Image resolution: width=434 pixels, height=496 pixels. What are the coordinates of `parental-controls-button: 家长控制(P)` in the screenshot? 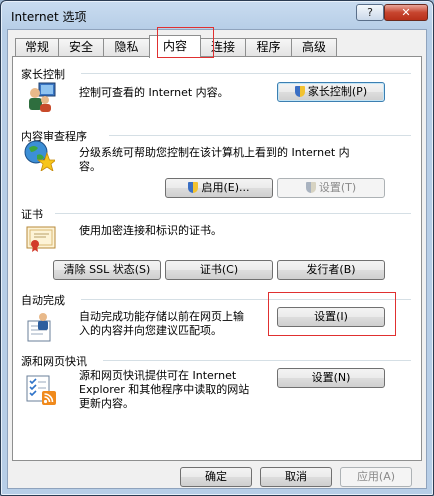 It's located at (331, 92).